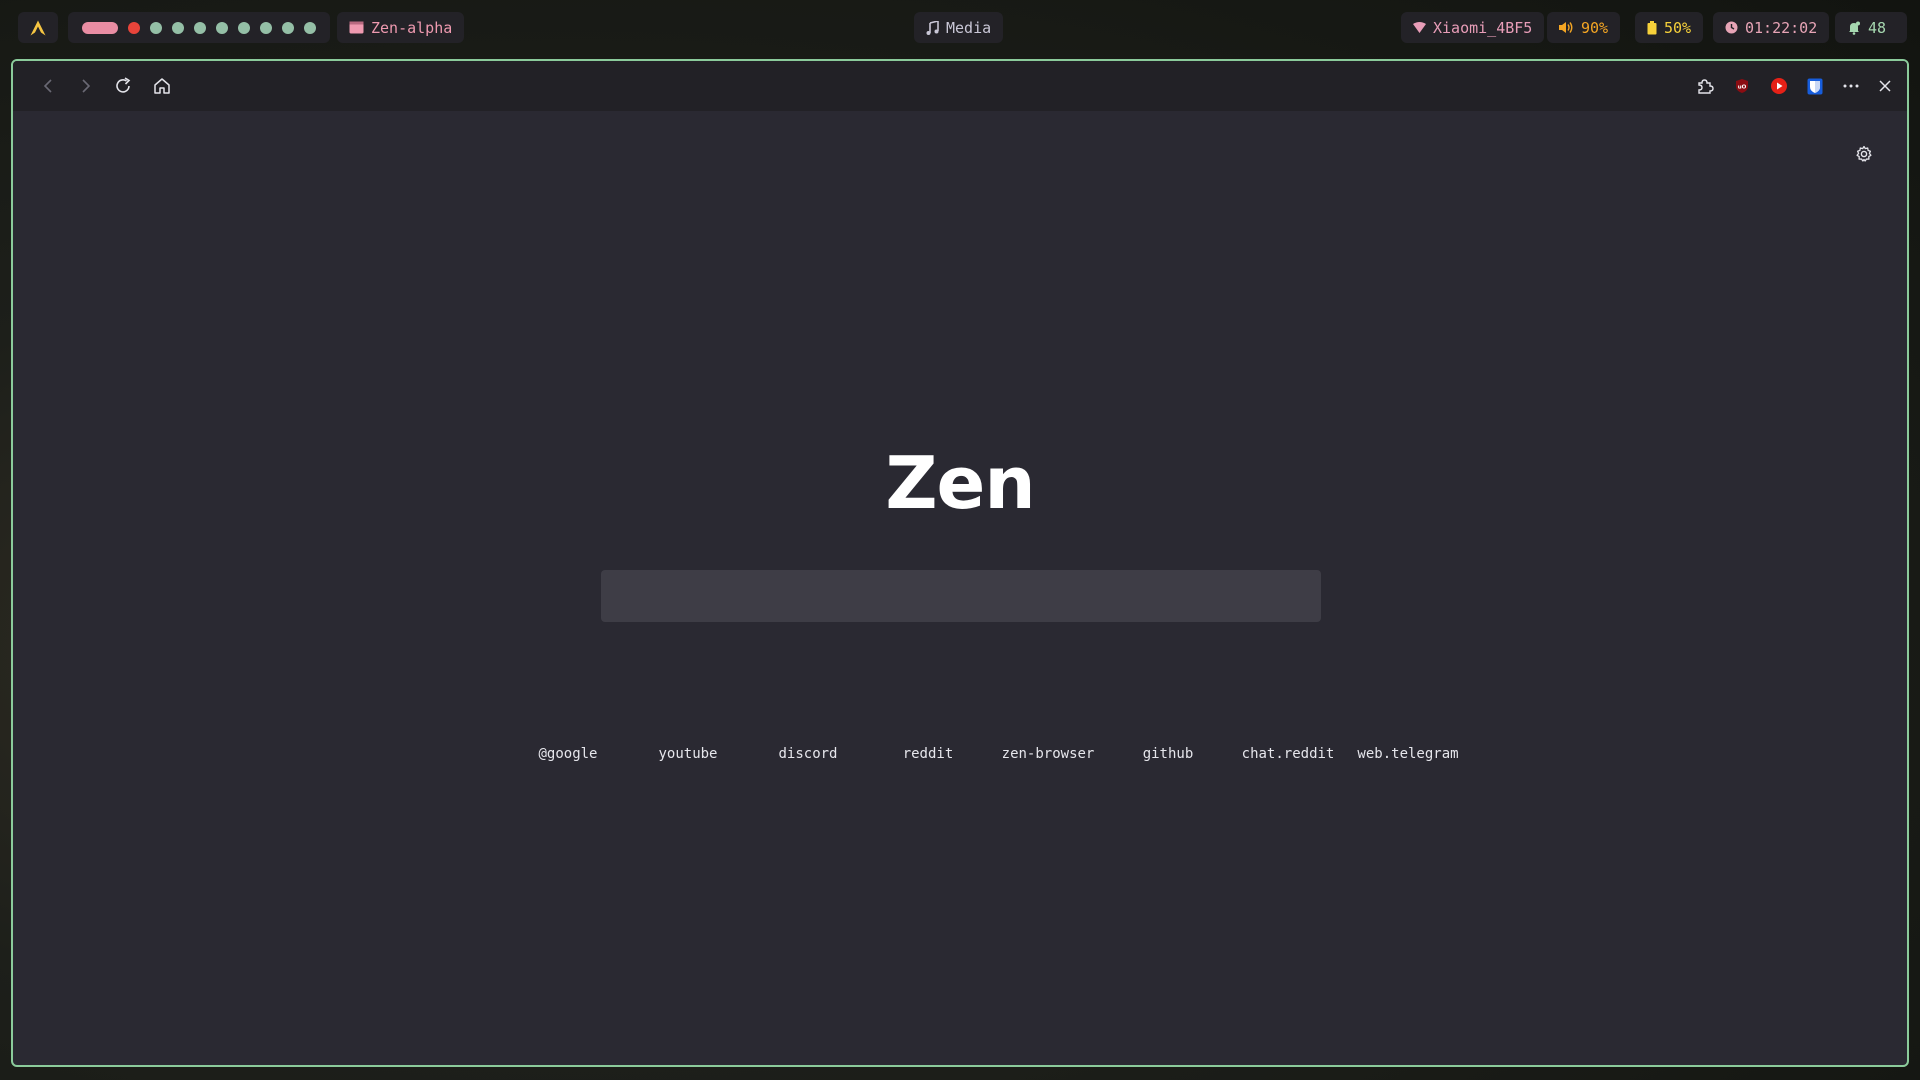 This screenshot has height=1080, width=1920. I want to click on active-window-title: Zen-alpha, so click(412, 27).